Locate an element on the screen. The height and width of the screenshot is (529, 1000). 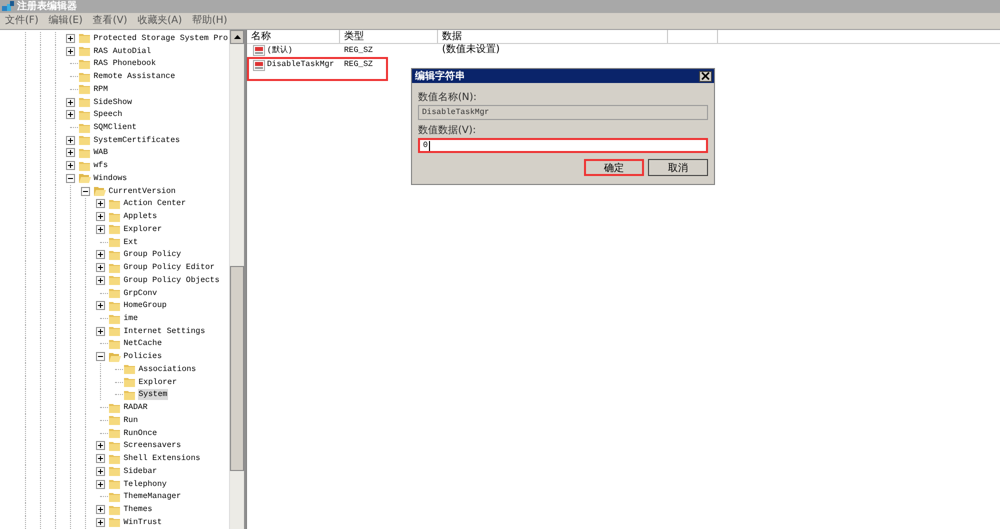
tree-item: Sidebar is located at coordinates (140, 471).